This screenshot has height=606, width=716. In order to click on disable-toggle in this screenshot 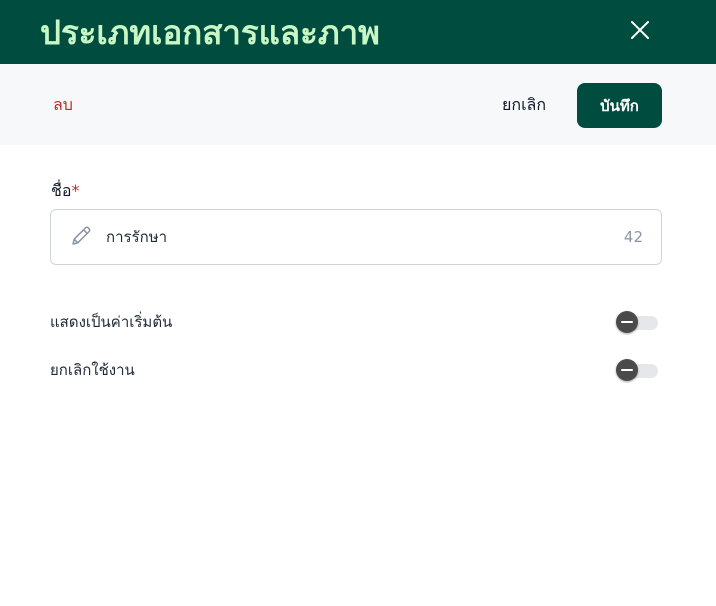, I will do `click(638, 370)`.